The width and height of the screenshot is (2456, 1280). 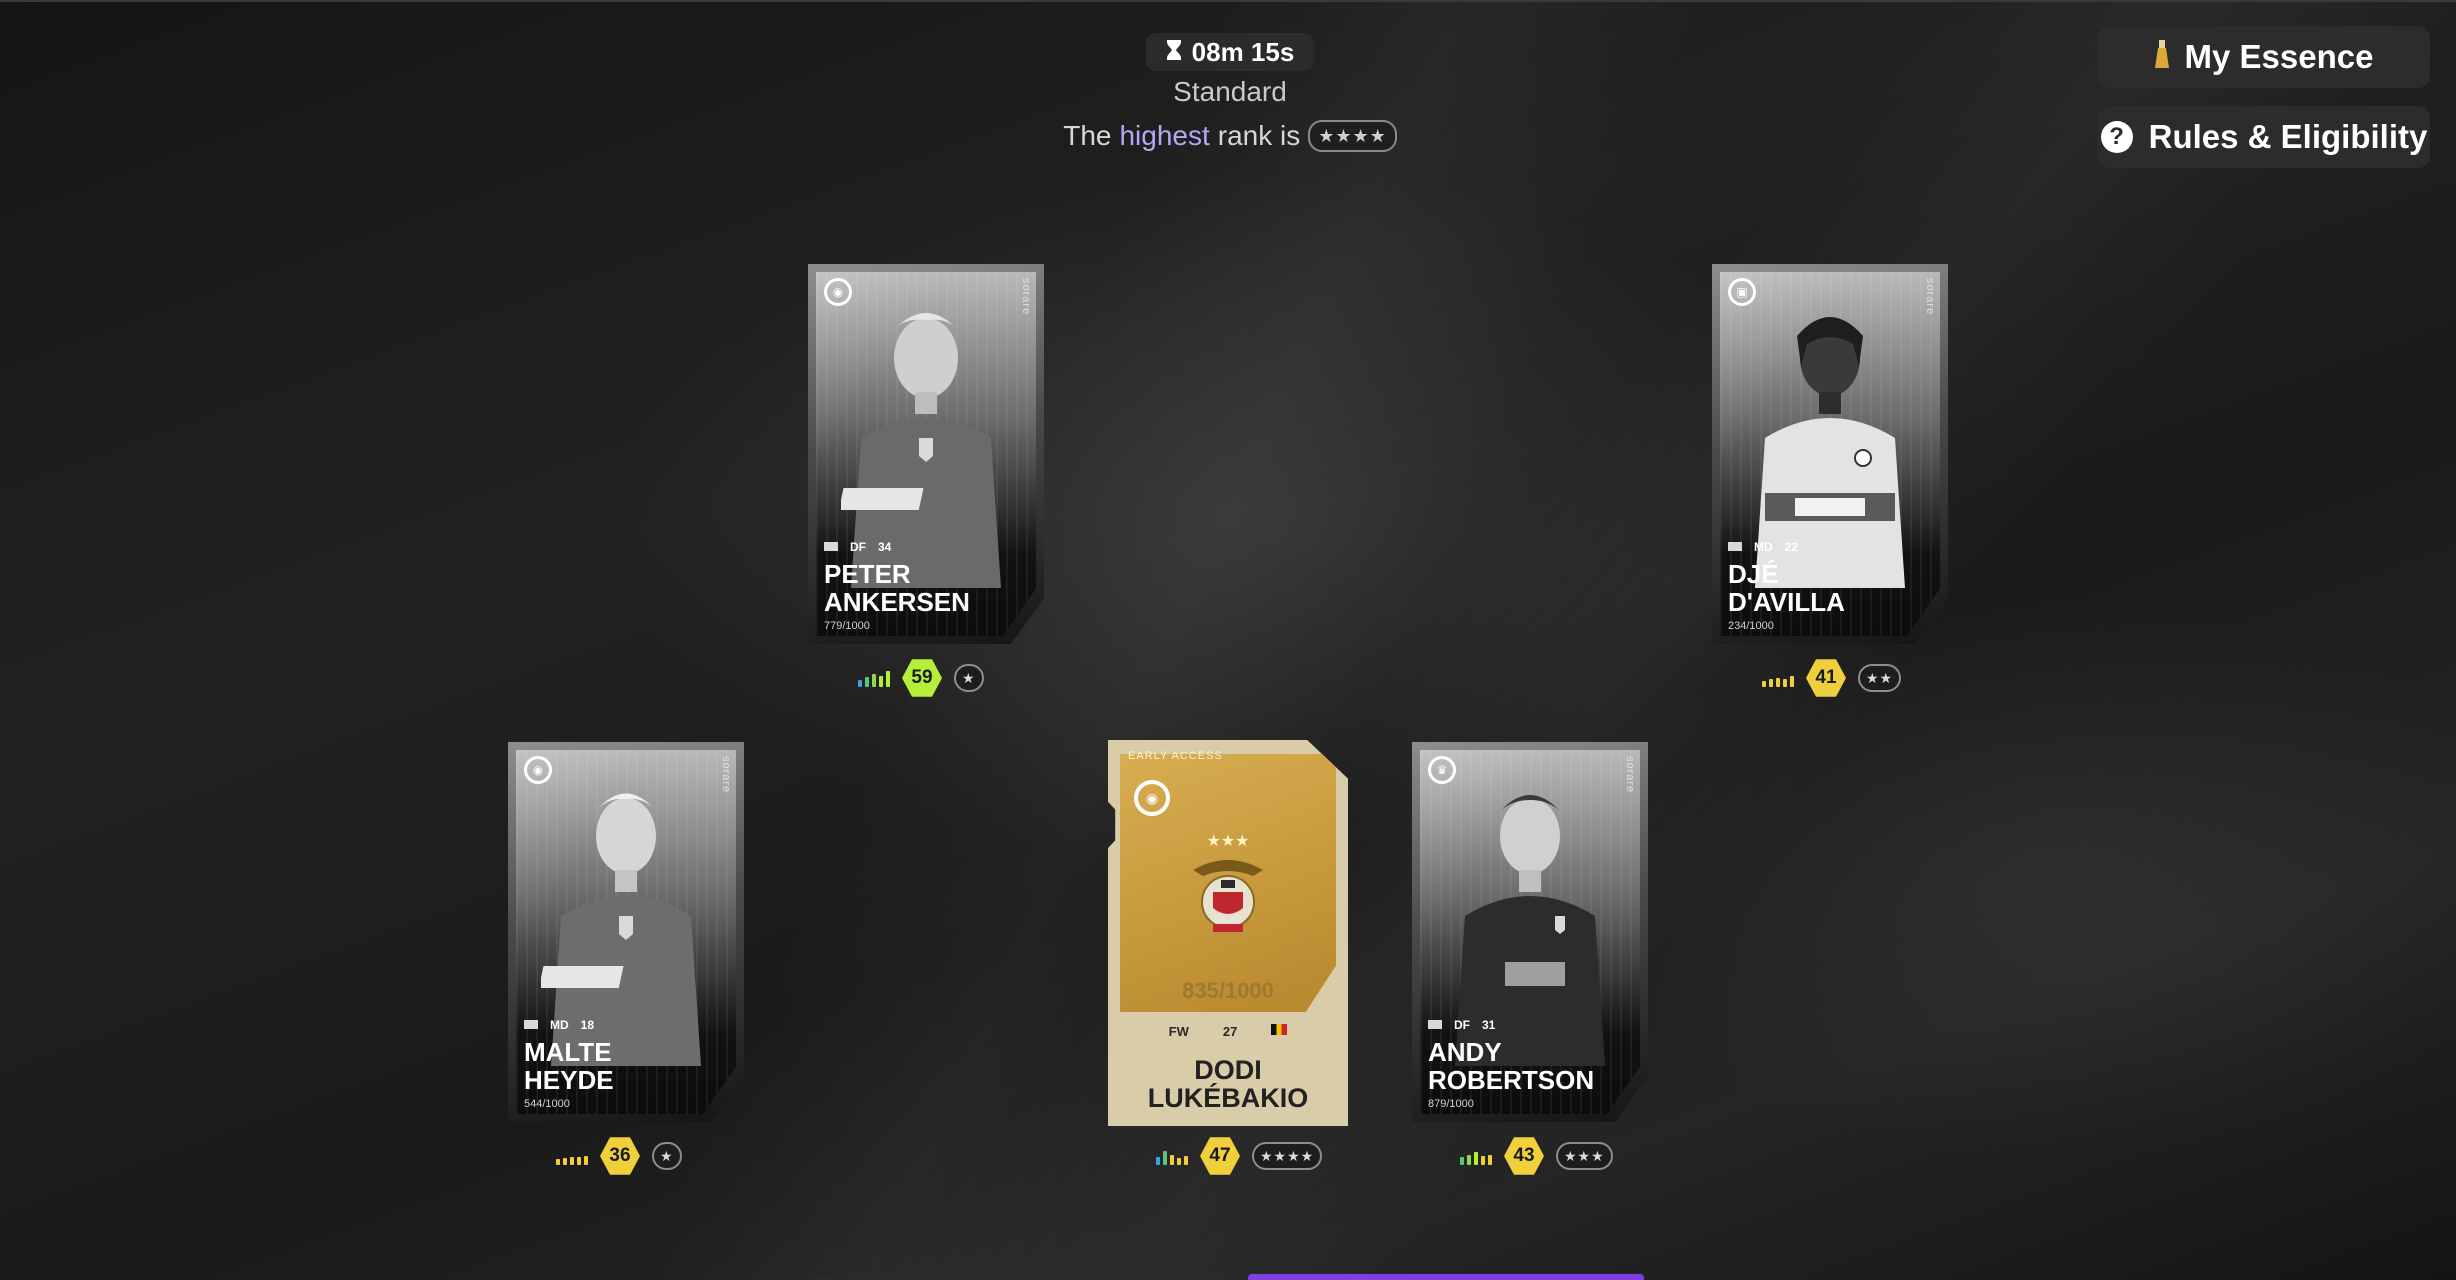 What do you see at coordinates (1228, 990) in the screenshot?
I see `serial-number: 835/1000` at bounding box center [1228, 990].